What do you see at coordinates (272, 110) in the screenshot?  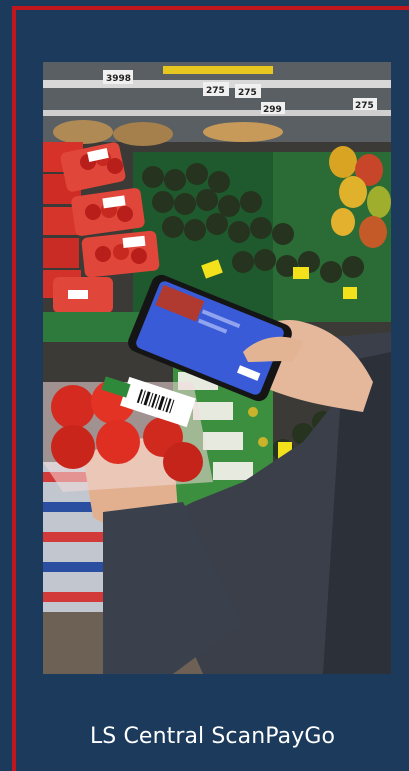 I see `shelf-tag-text: 299` at bounding box center [272, 110].